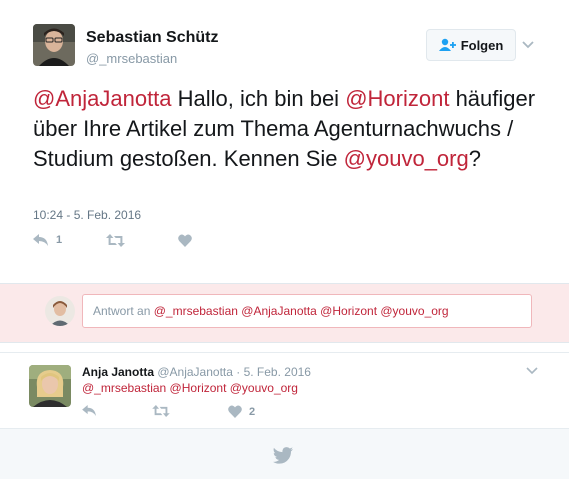 The image size is (569, 479). I want to click on footer, so click(284, 453).